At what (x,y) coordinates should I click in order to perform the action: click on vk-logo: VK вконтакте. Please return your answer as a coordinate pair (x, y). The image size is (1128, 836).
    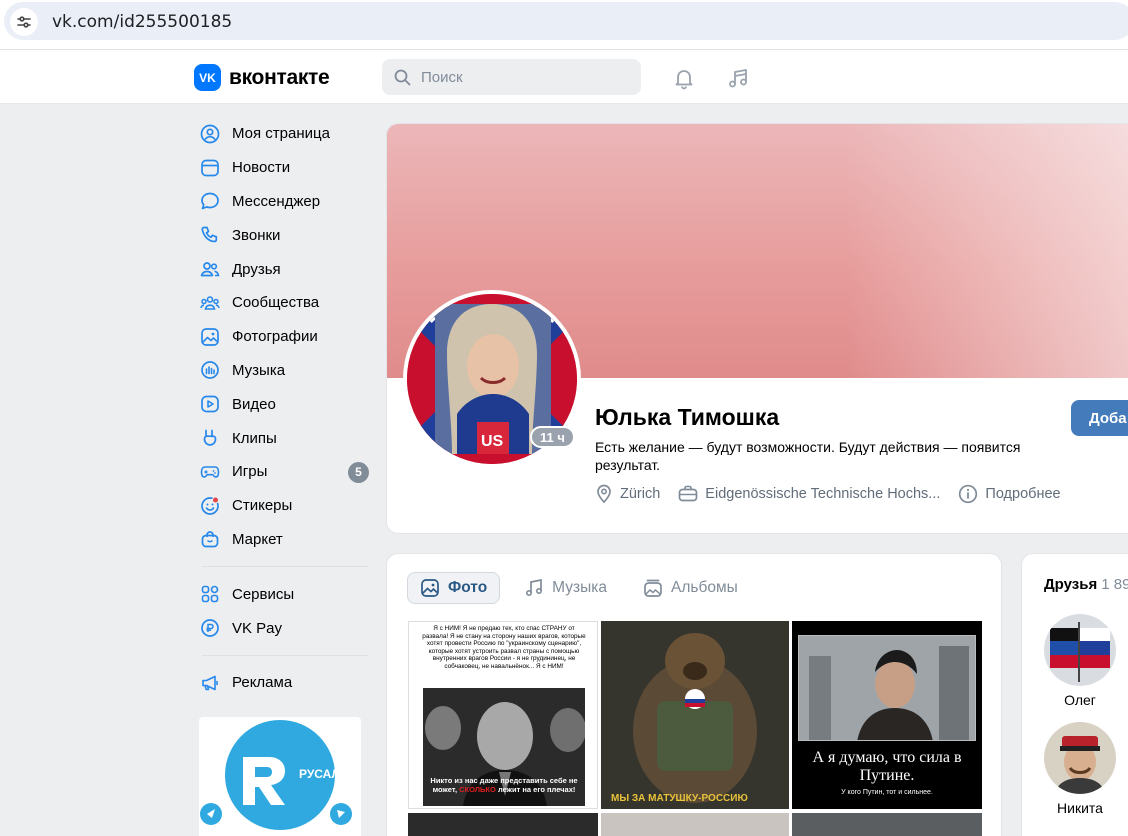
    Looking at the image, I should click on (262, 77).